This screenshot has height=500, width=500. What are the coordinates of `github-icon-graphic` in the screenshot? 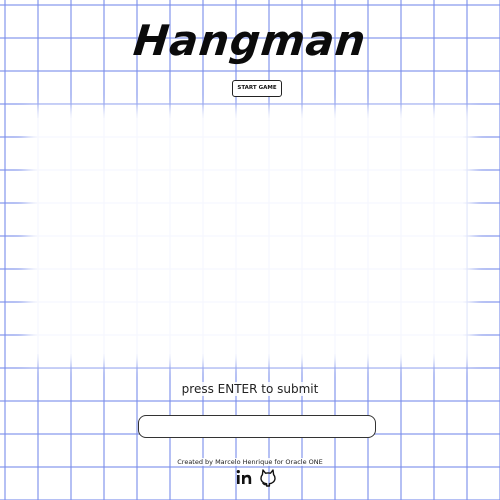 It's located at (268, 478).